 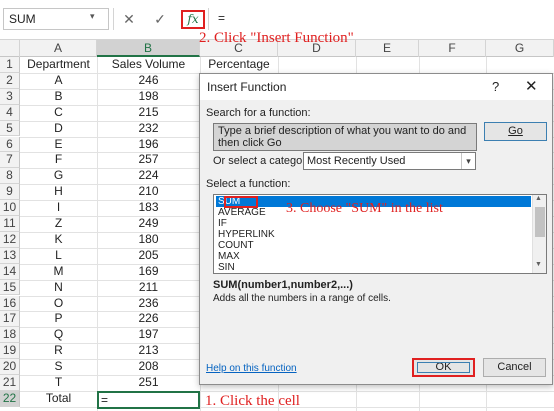 I want to click on row-header-7: 7, so click(x=10, y=160).